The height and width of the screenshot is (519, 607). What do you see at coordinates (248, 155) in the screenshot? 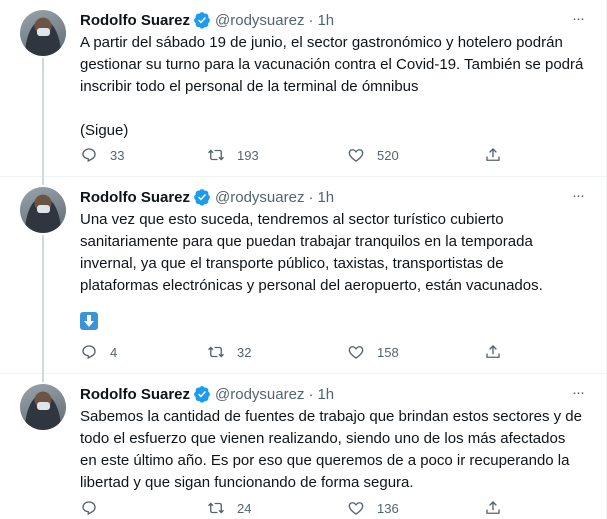
I see `retweet-count: 193` at bounding box center [248, 155].